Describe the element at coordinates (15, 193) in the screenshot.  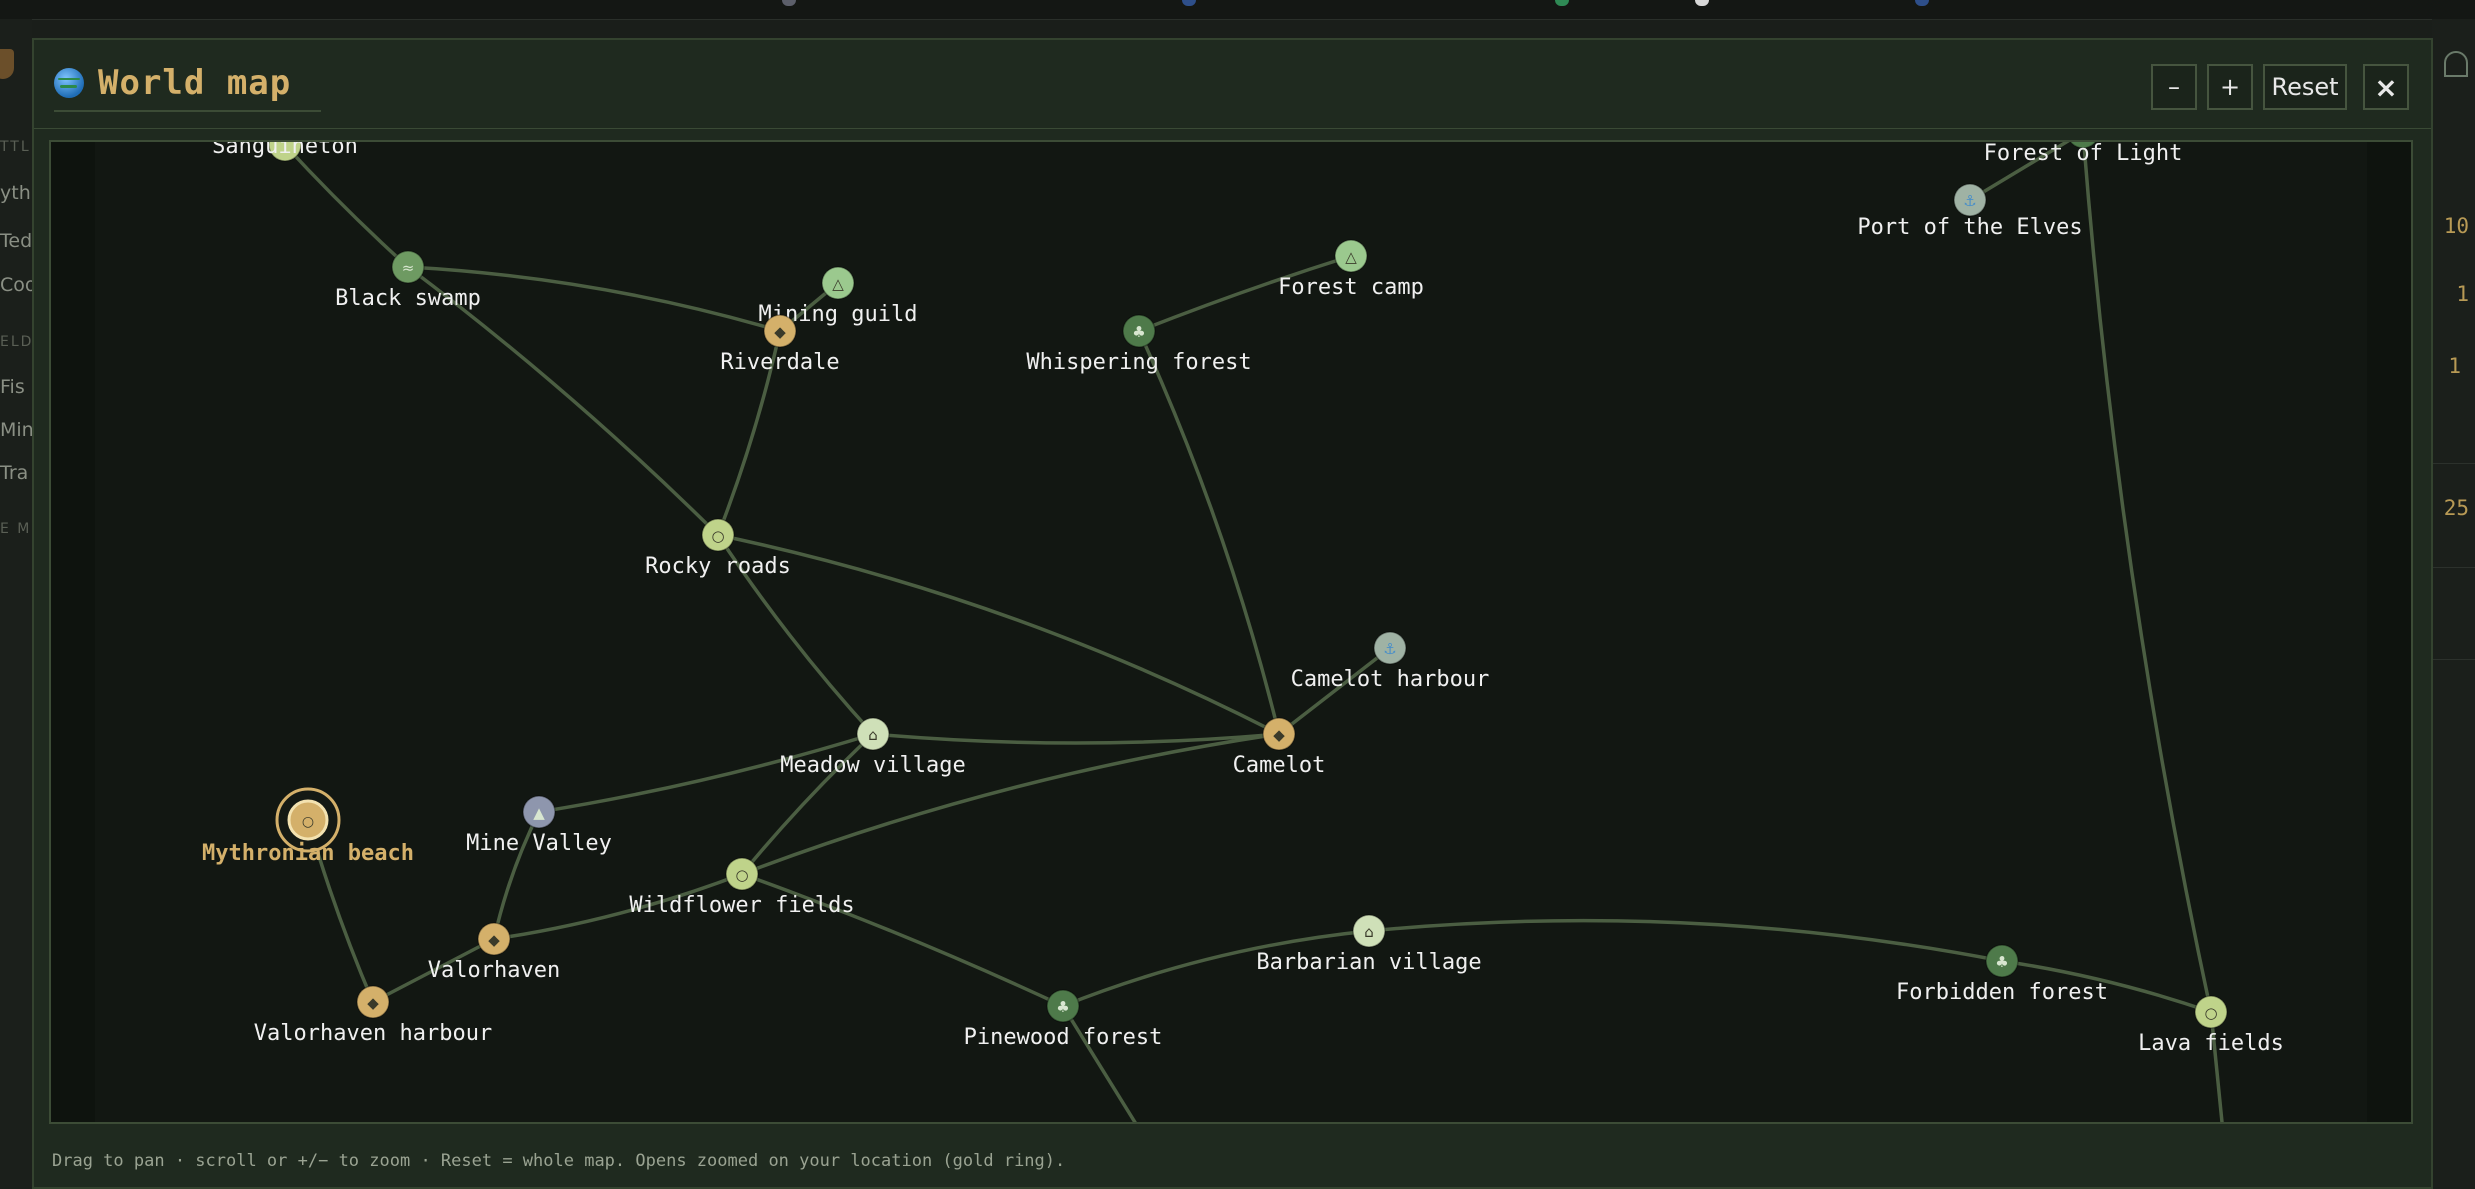
I see `bg-text: yth` at that location.